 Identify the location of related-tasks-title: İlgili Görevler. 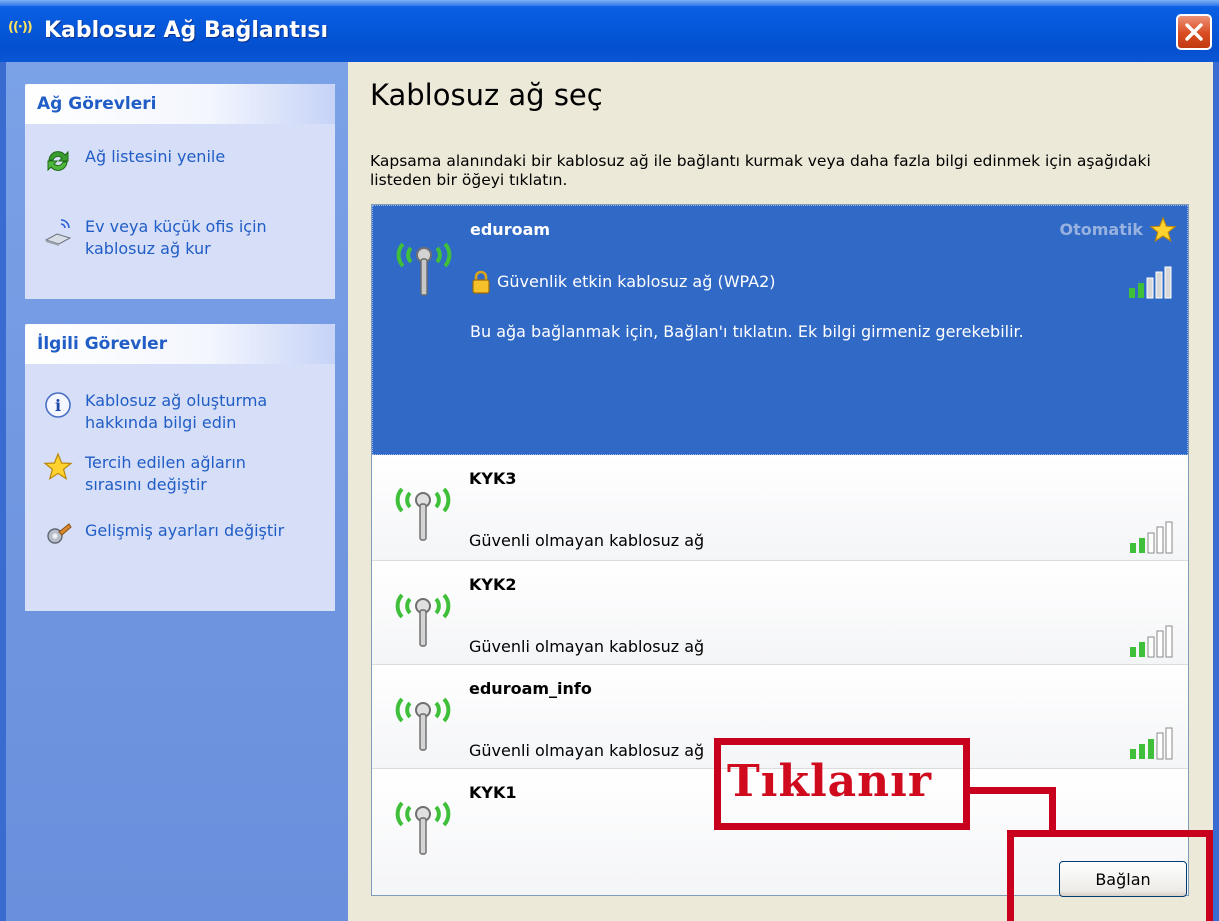
(102, 344).